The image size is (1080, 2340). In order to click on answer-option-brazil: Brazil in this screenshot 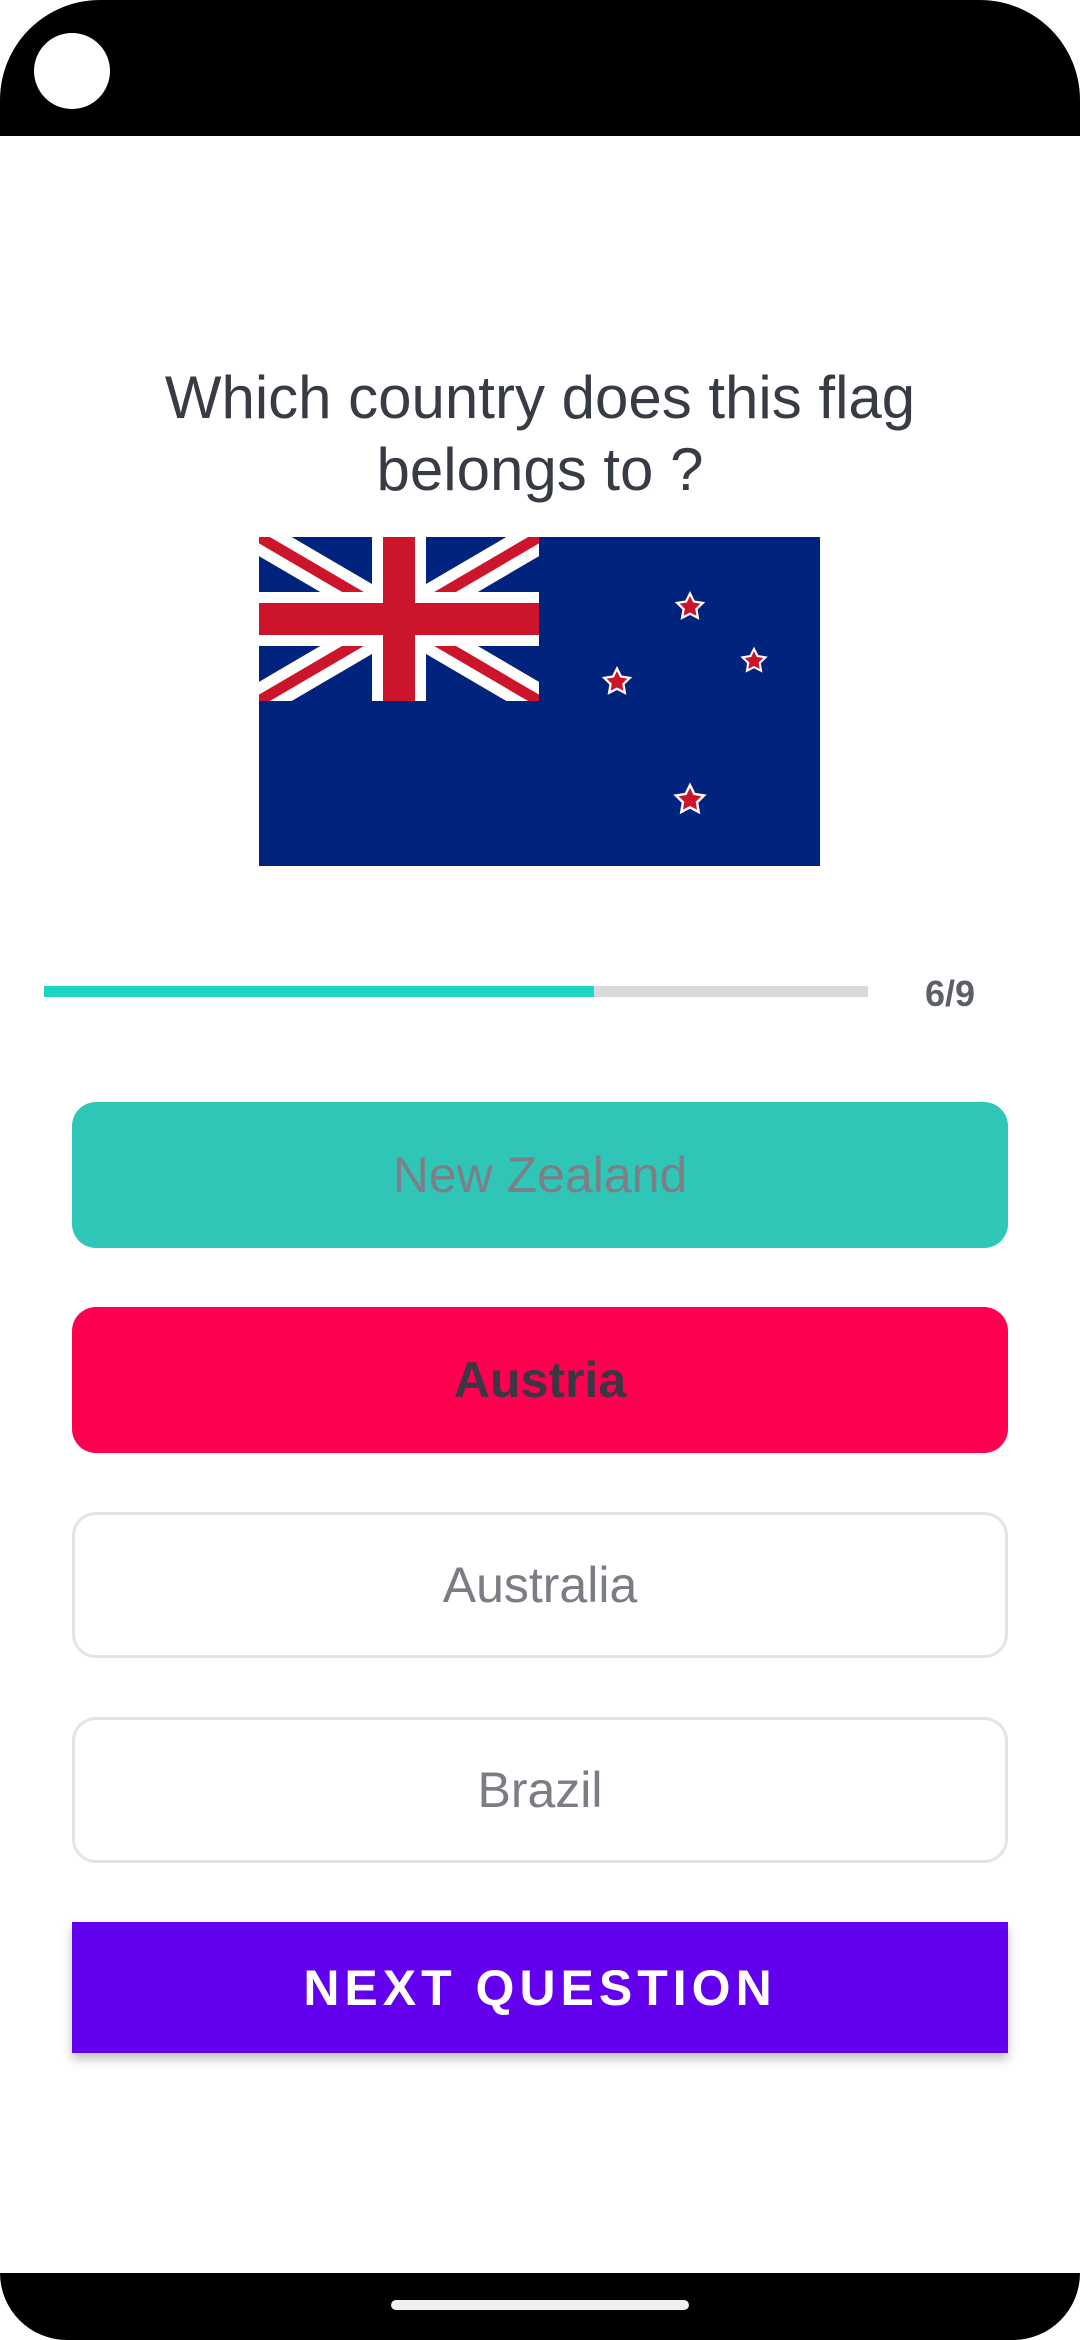, I will do `click(540, 1790)`.